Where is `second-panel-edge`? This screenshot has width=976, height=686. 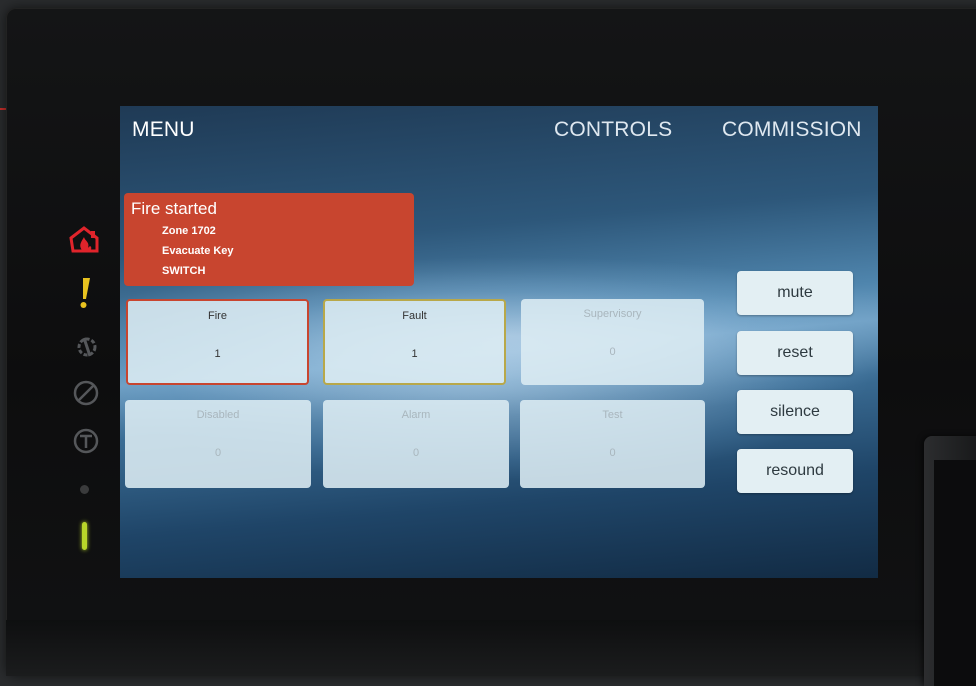 second-panel-edge is located at coordinates (950, 561).